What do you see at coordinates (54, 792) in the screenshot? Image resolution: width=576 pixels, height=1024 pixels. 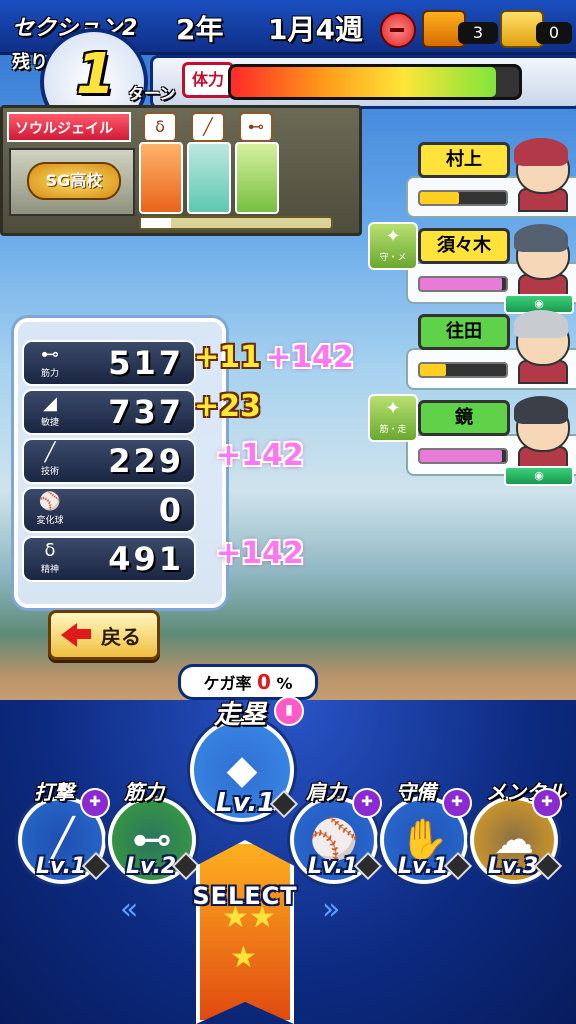 I see `training-name: 打撃` at bounding box center [54, 792].